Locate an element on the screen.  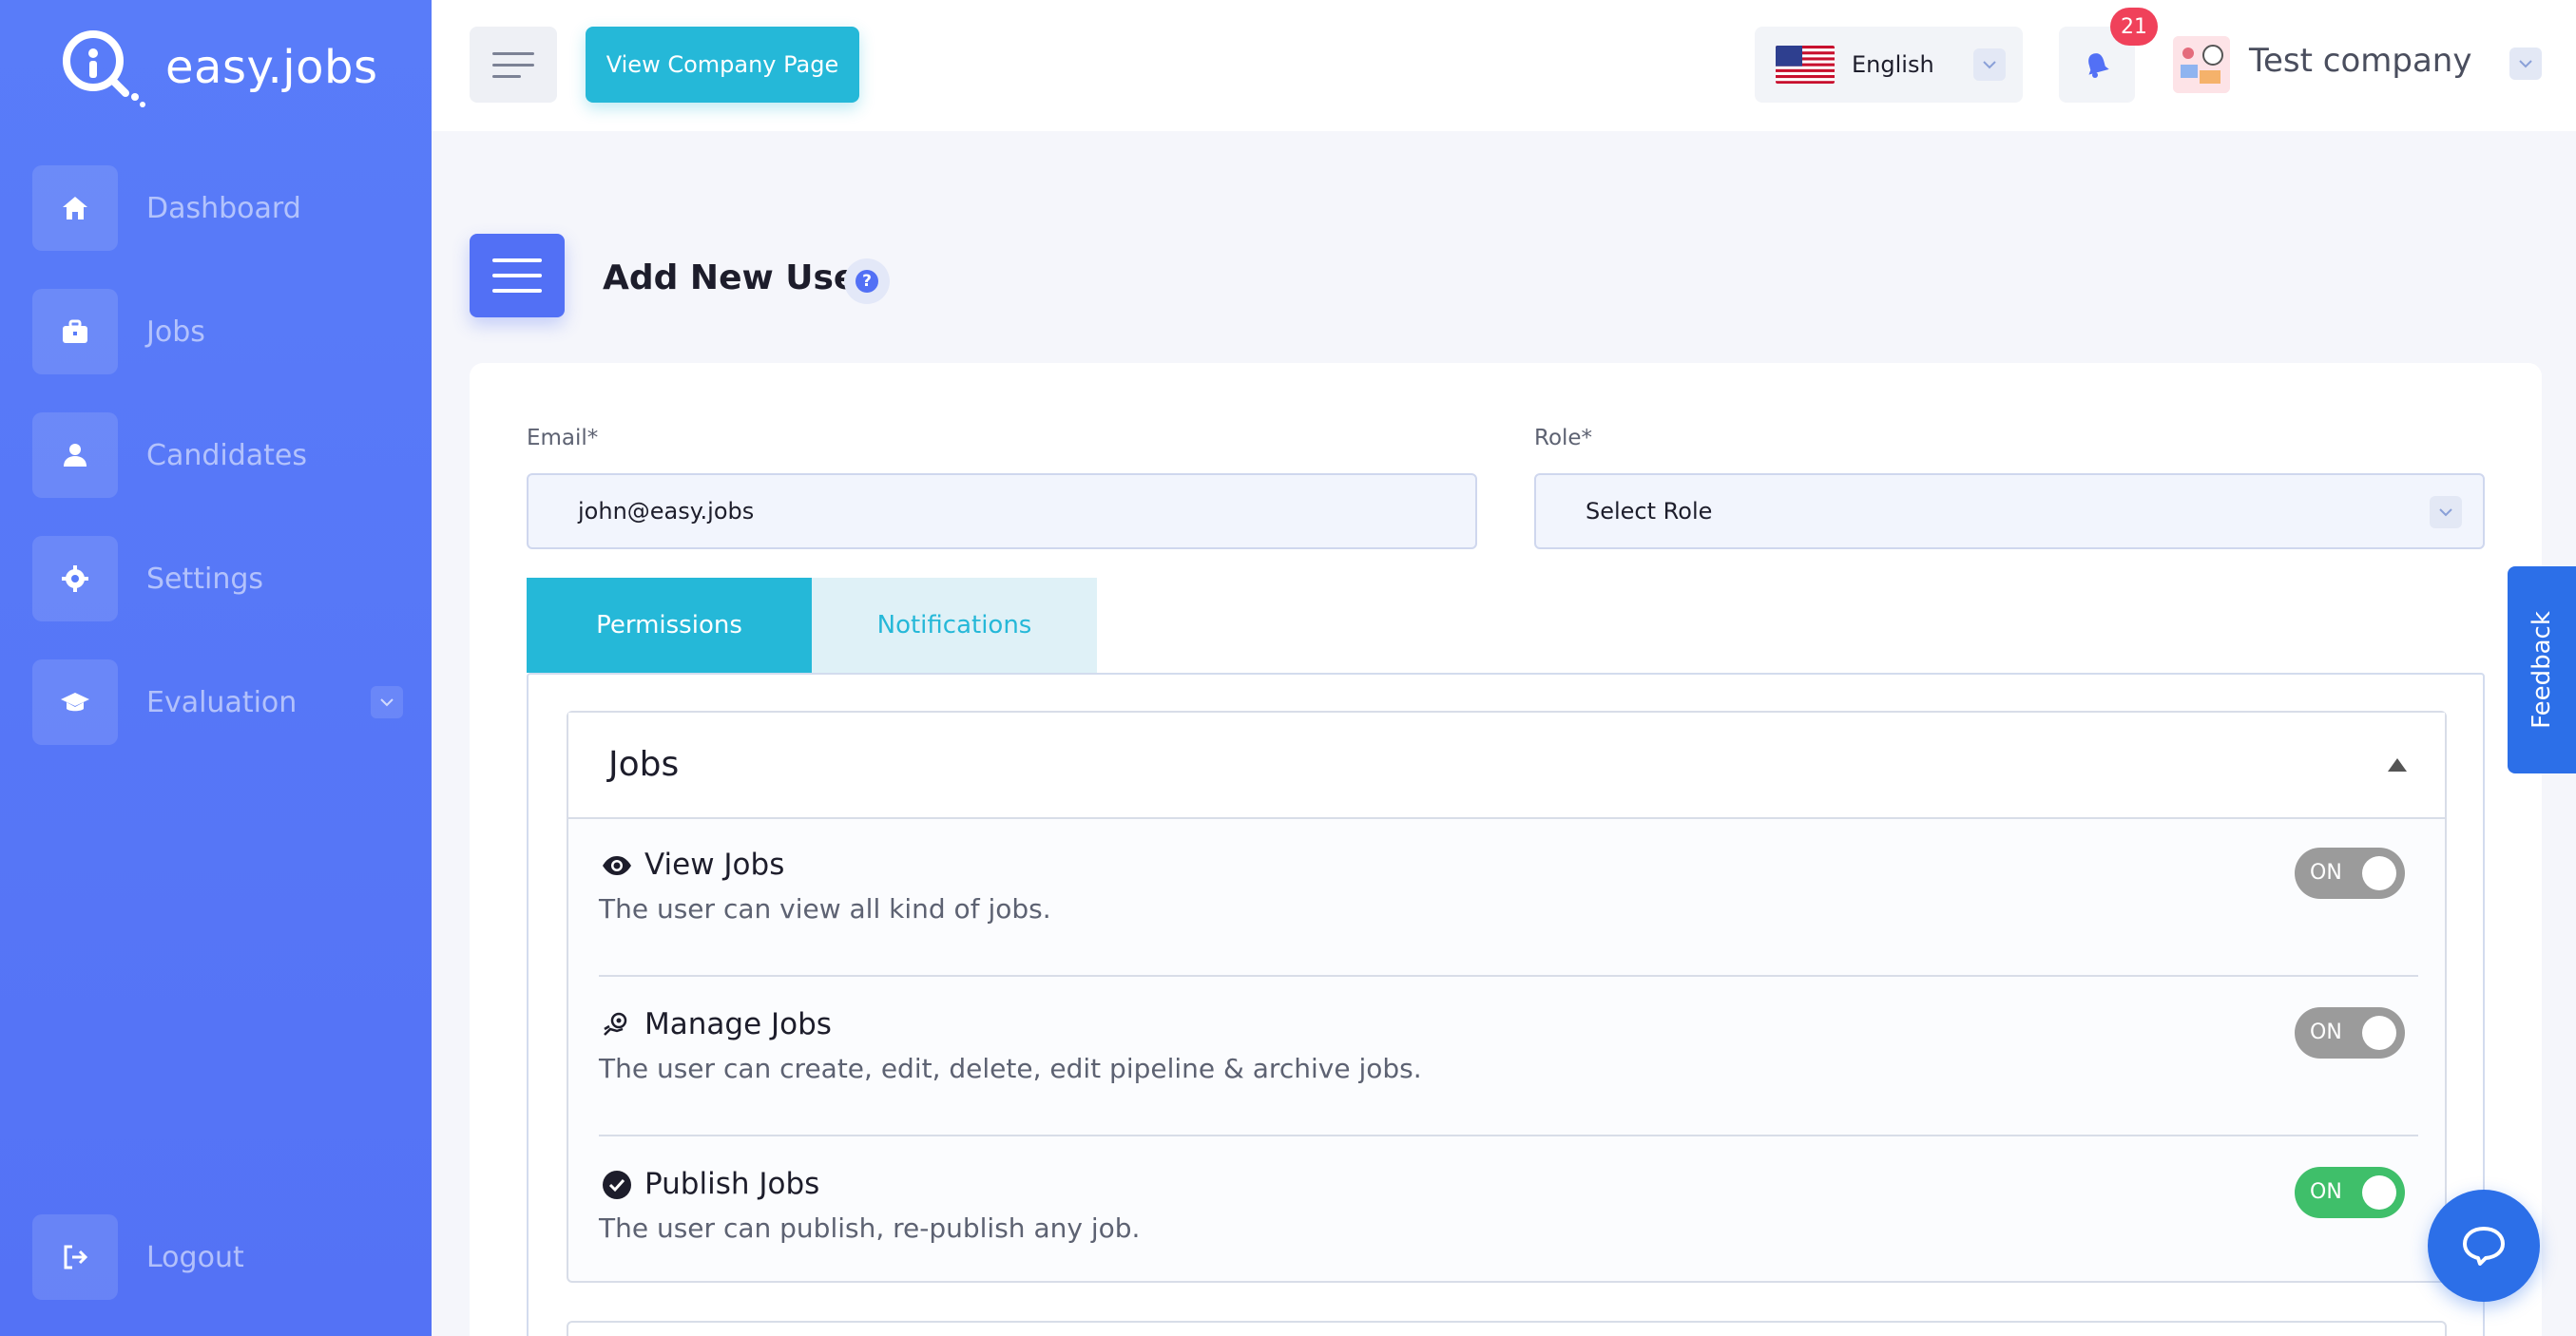
section-header: Jobs is located at coordinates (1507, 766).